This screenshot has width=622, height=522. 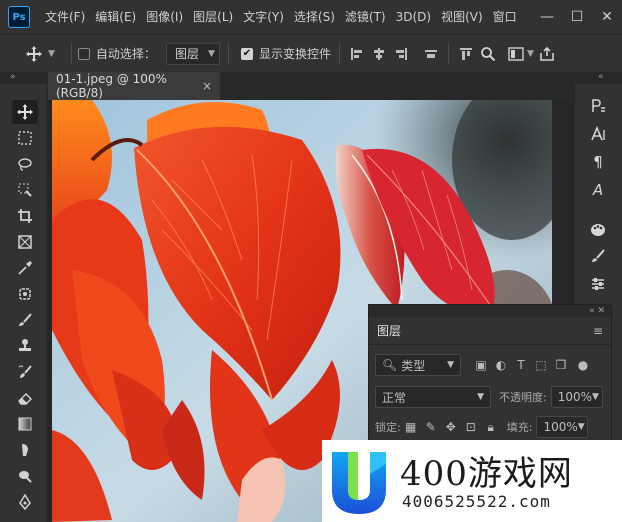 What do you see at coordinates (431, 427) in the screenshot?
I see `lock-pixels-icon: ✎` at bounding box center [431, 427].